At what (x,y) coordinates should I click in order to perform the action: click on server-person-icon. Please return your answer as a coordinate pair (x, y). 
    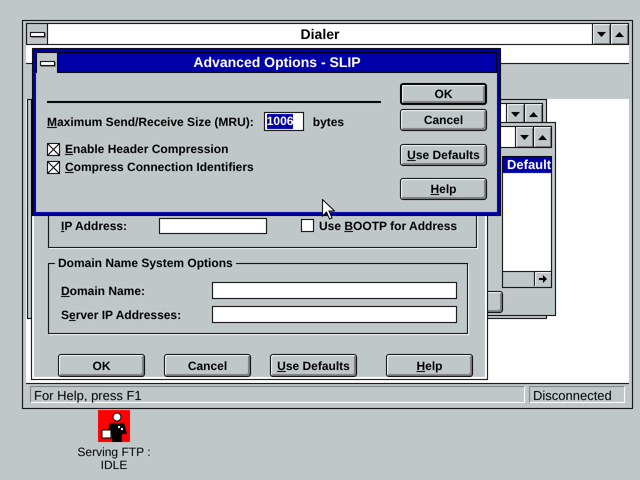
    Looking at the image, I should click on (114, 426).